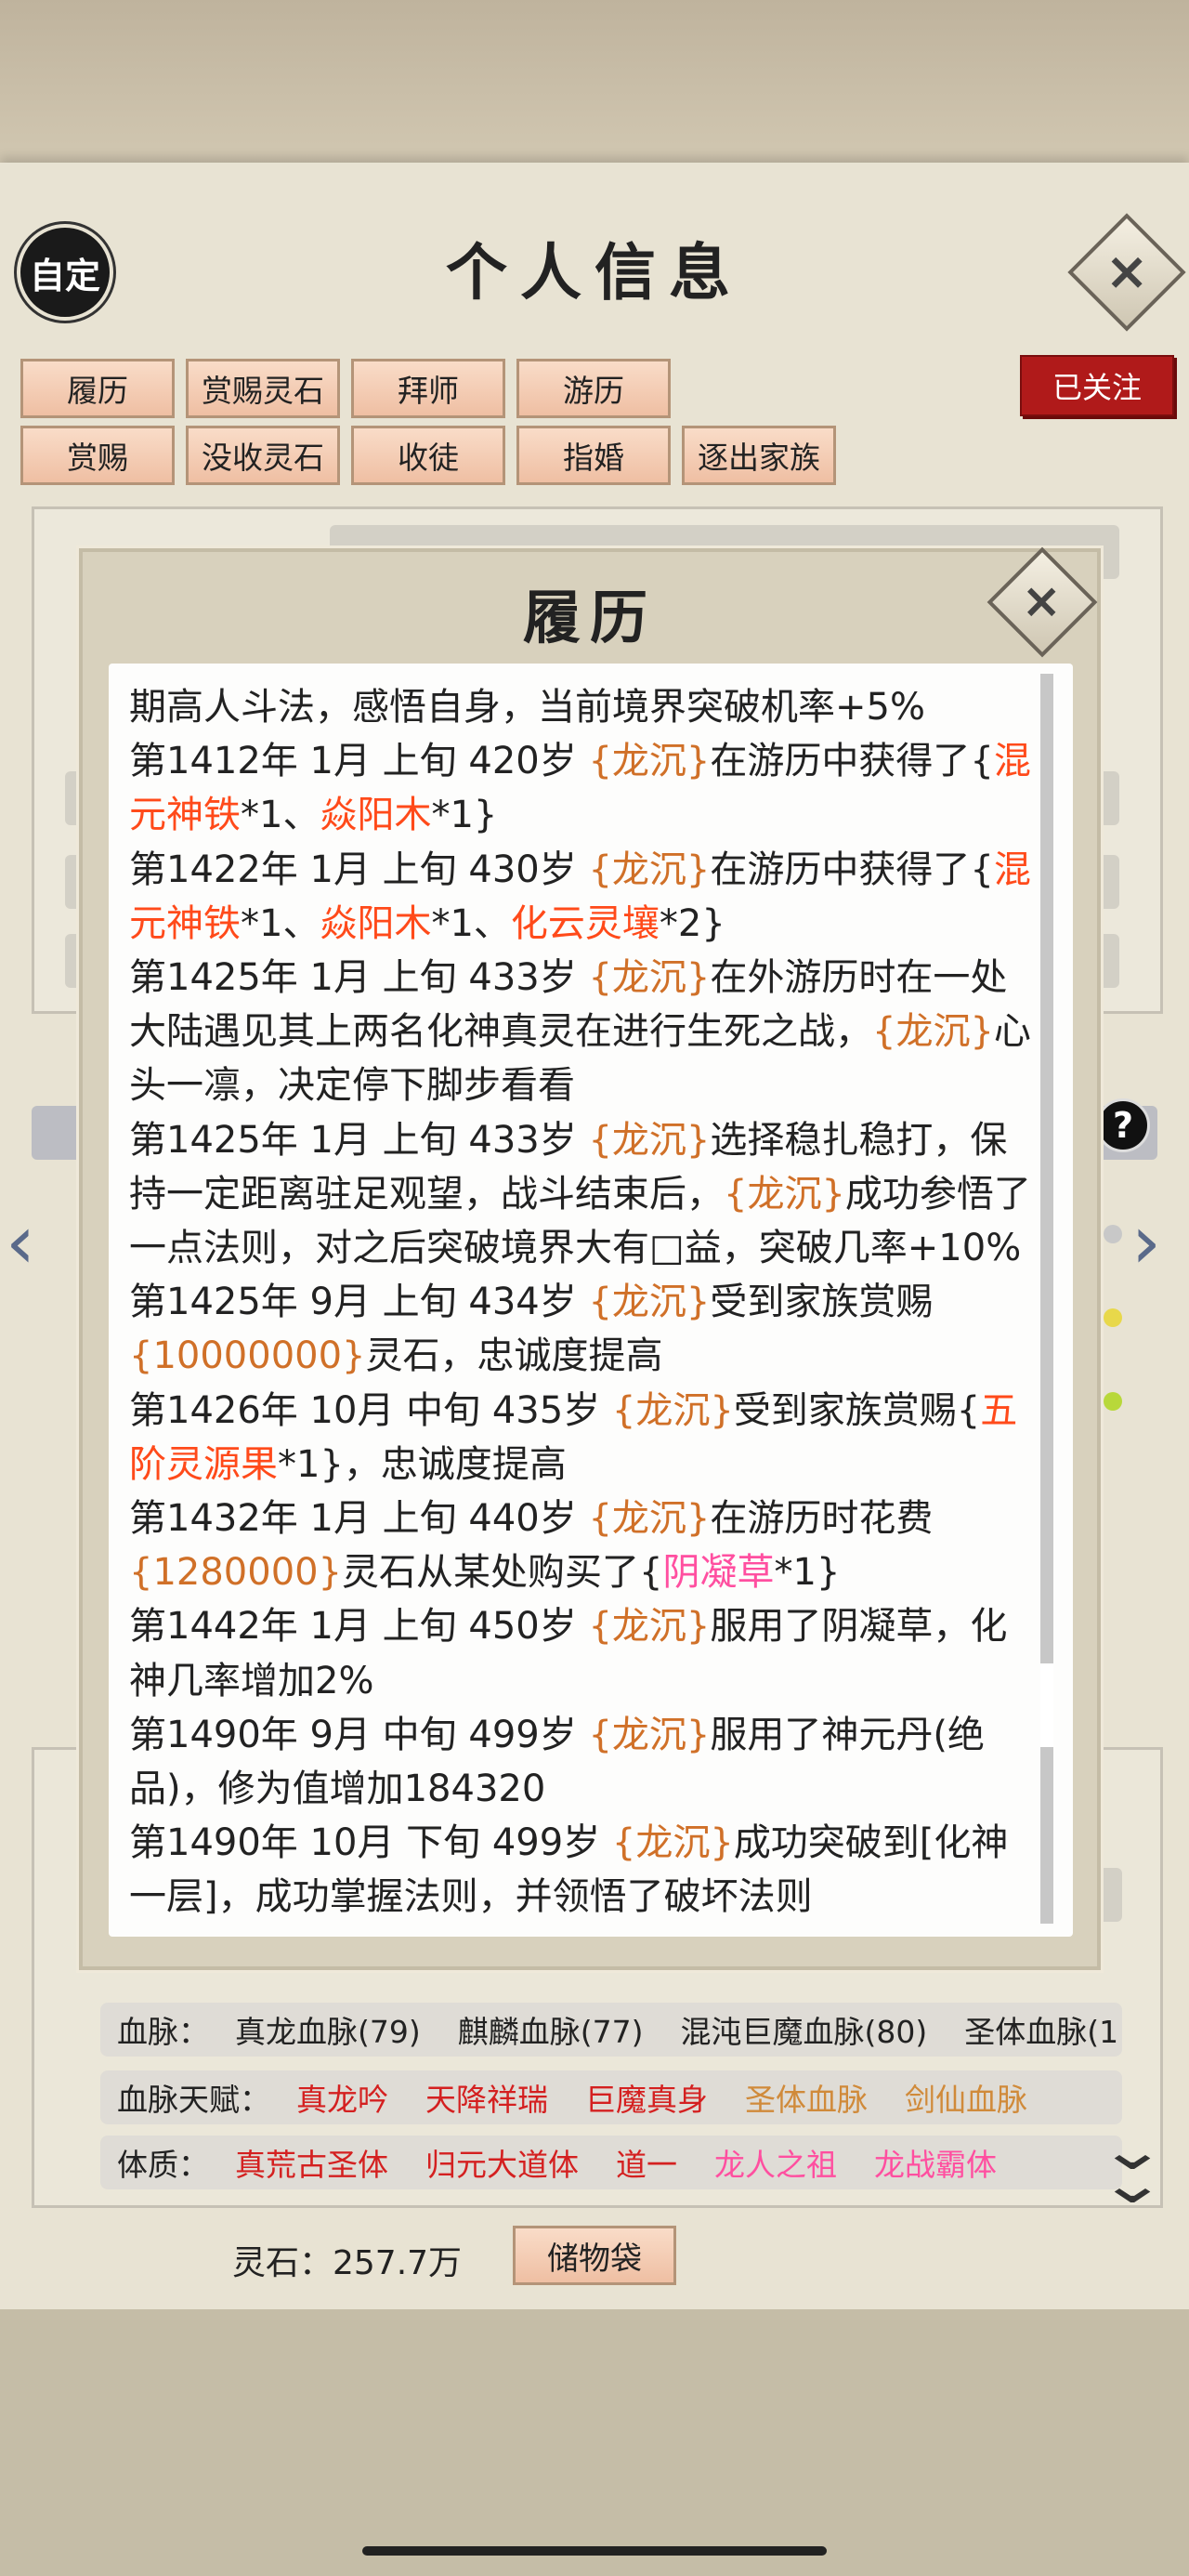 The image size is (1189, 2576). What do you see at coordinates (594, 272) in the screenshot?
I see `page-title: 个人信息` at bounding box center [594, 272].